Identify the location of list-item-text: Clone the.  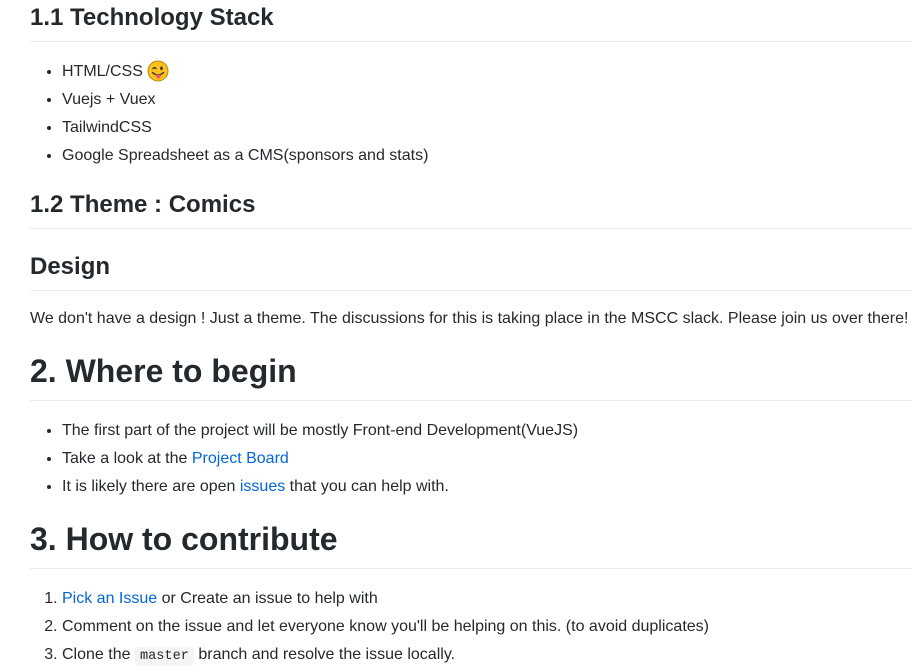
(98, 654).